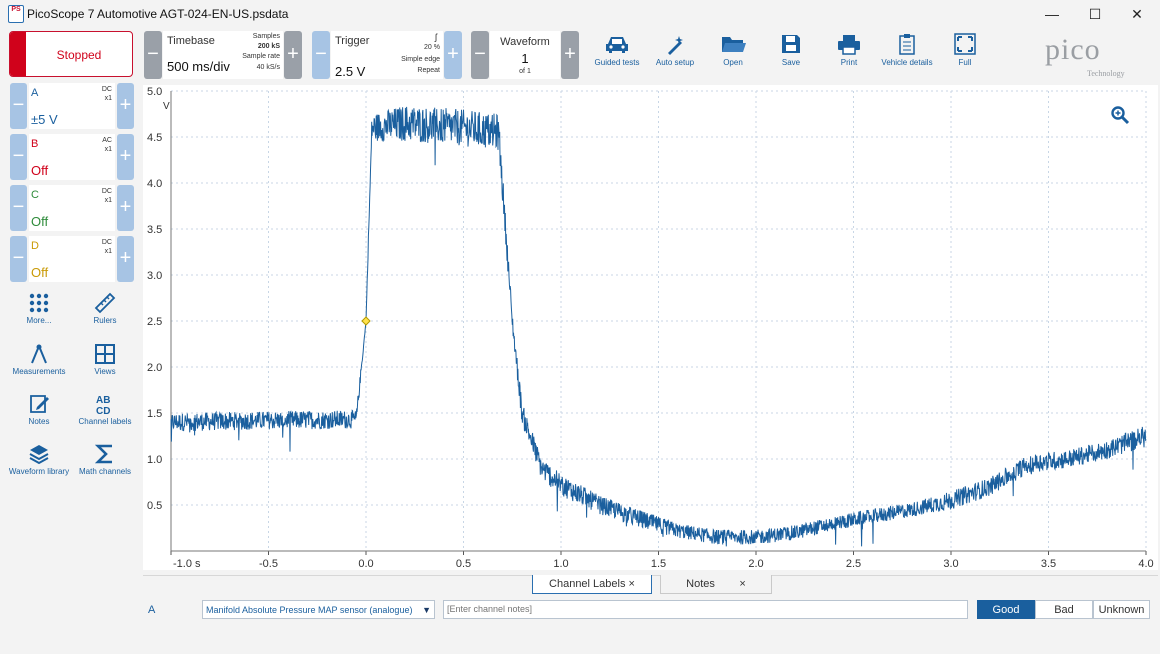  Describe the element at coordinates (525, 55) in the screenshot. I see `waveform-panel: Waveform 1 of 1` at that location.